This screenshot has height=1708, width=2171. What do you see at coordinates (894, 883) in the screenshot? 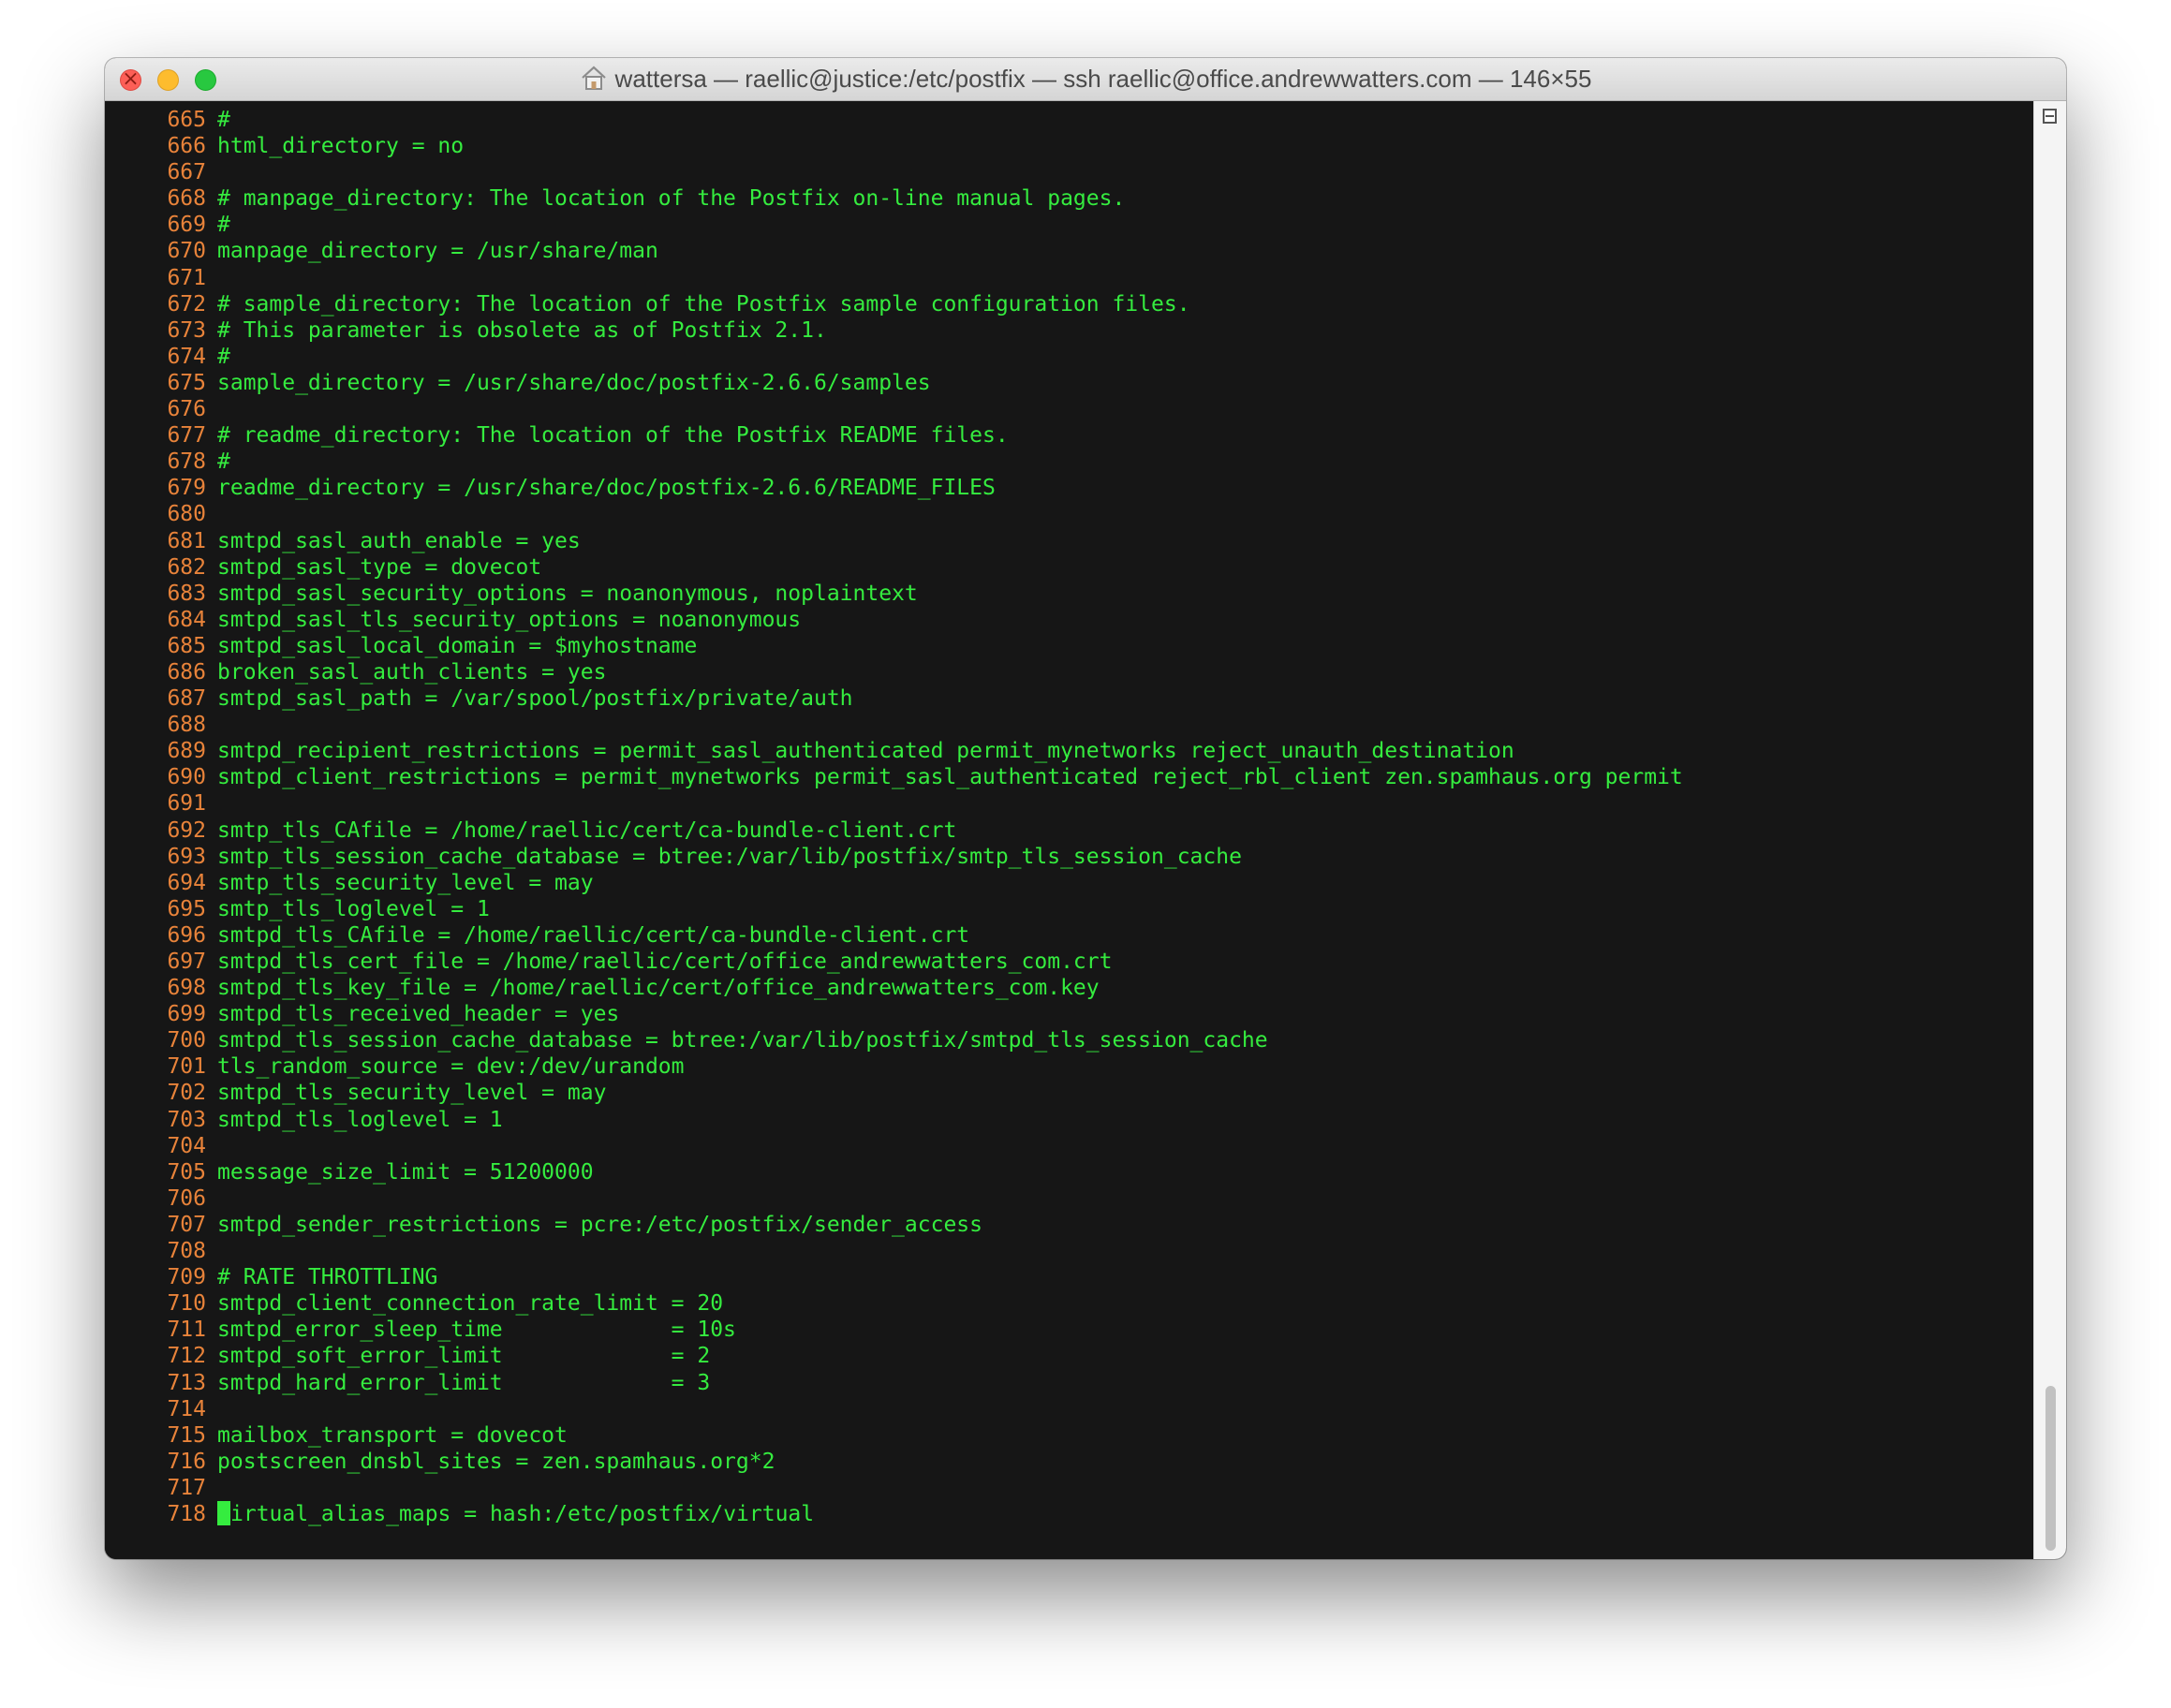
I see `terminal-line: 694 smtp_tls_security_level = may` at bounding box center [894, 883].